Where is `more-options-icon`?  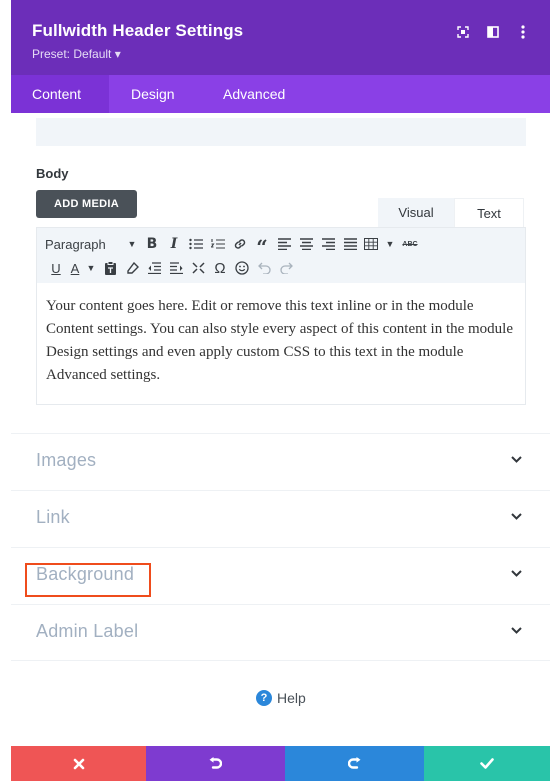
more-options-icon is located at coordinates (523, 32).